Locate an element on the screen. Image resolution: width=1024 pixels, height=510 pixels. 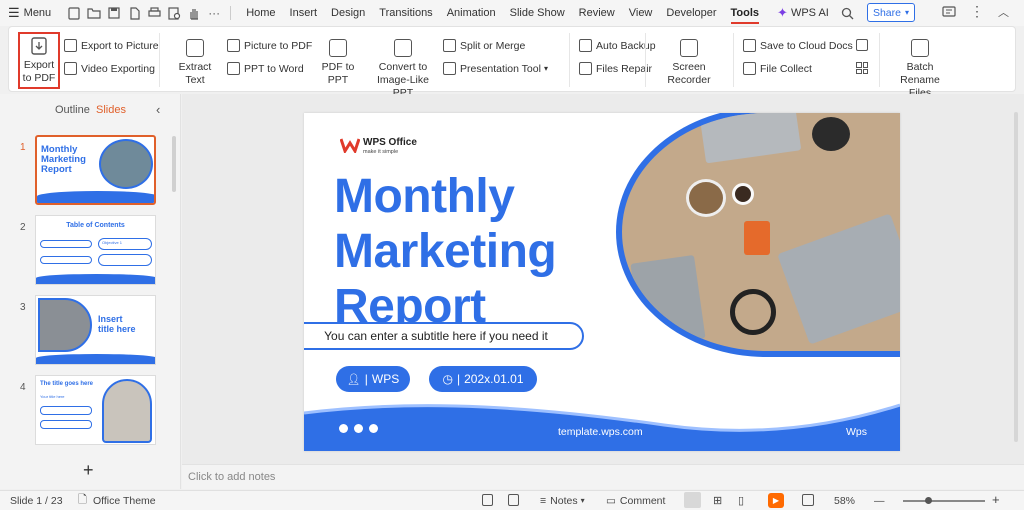
slide-sorter-icon: ⊞ is located at coordinates (717, 500).